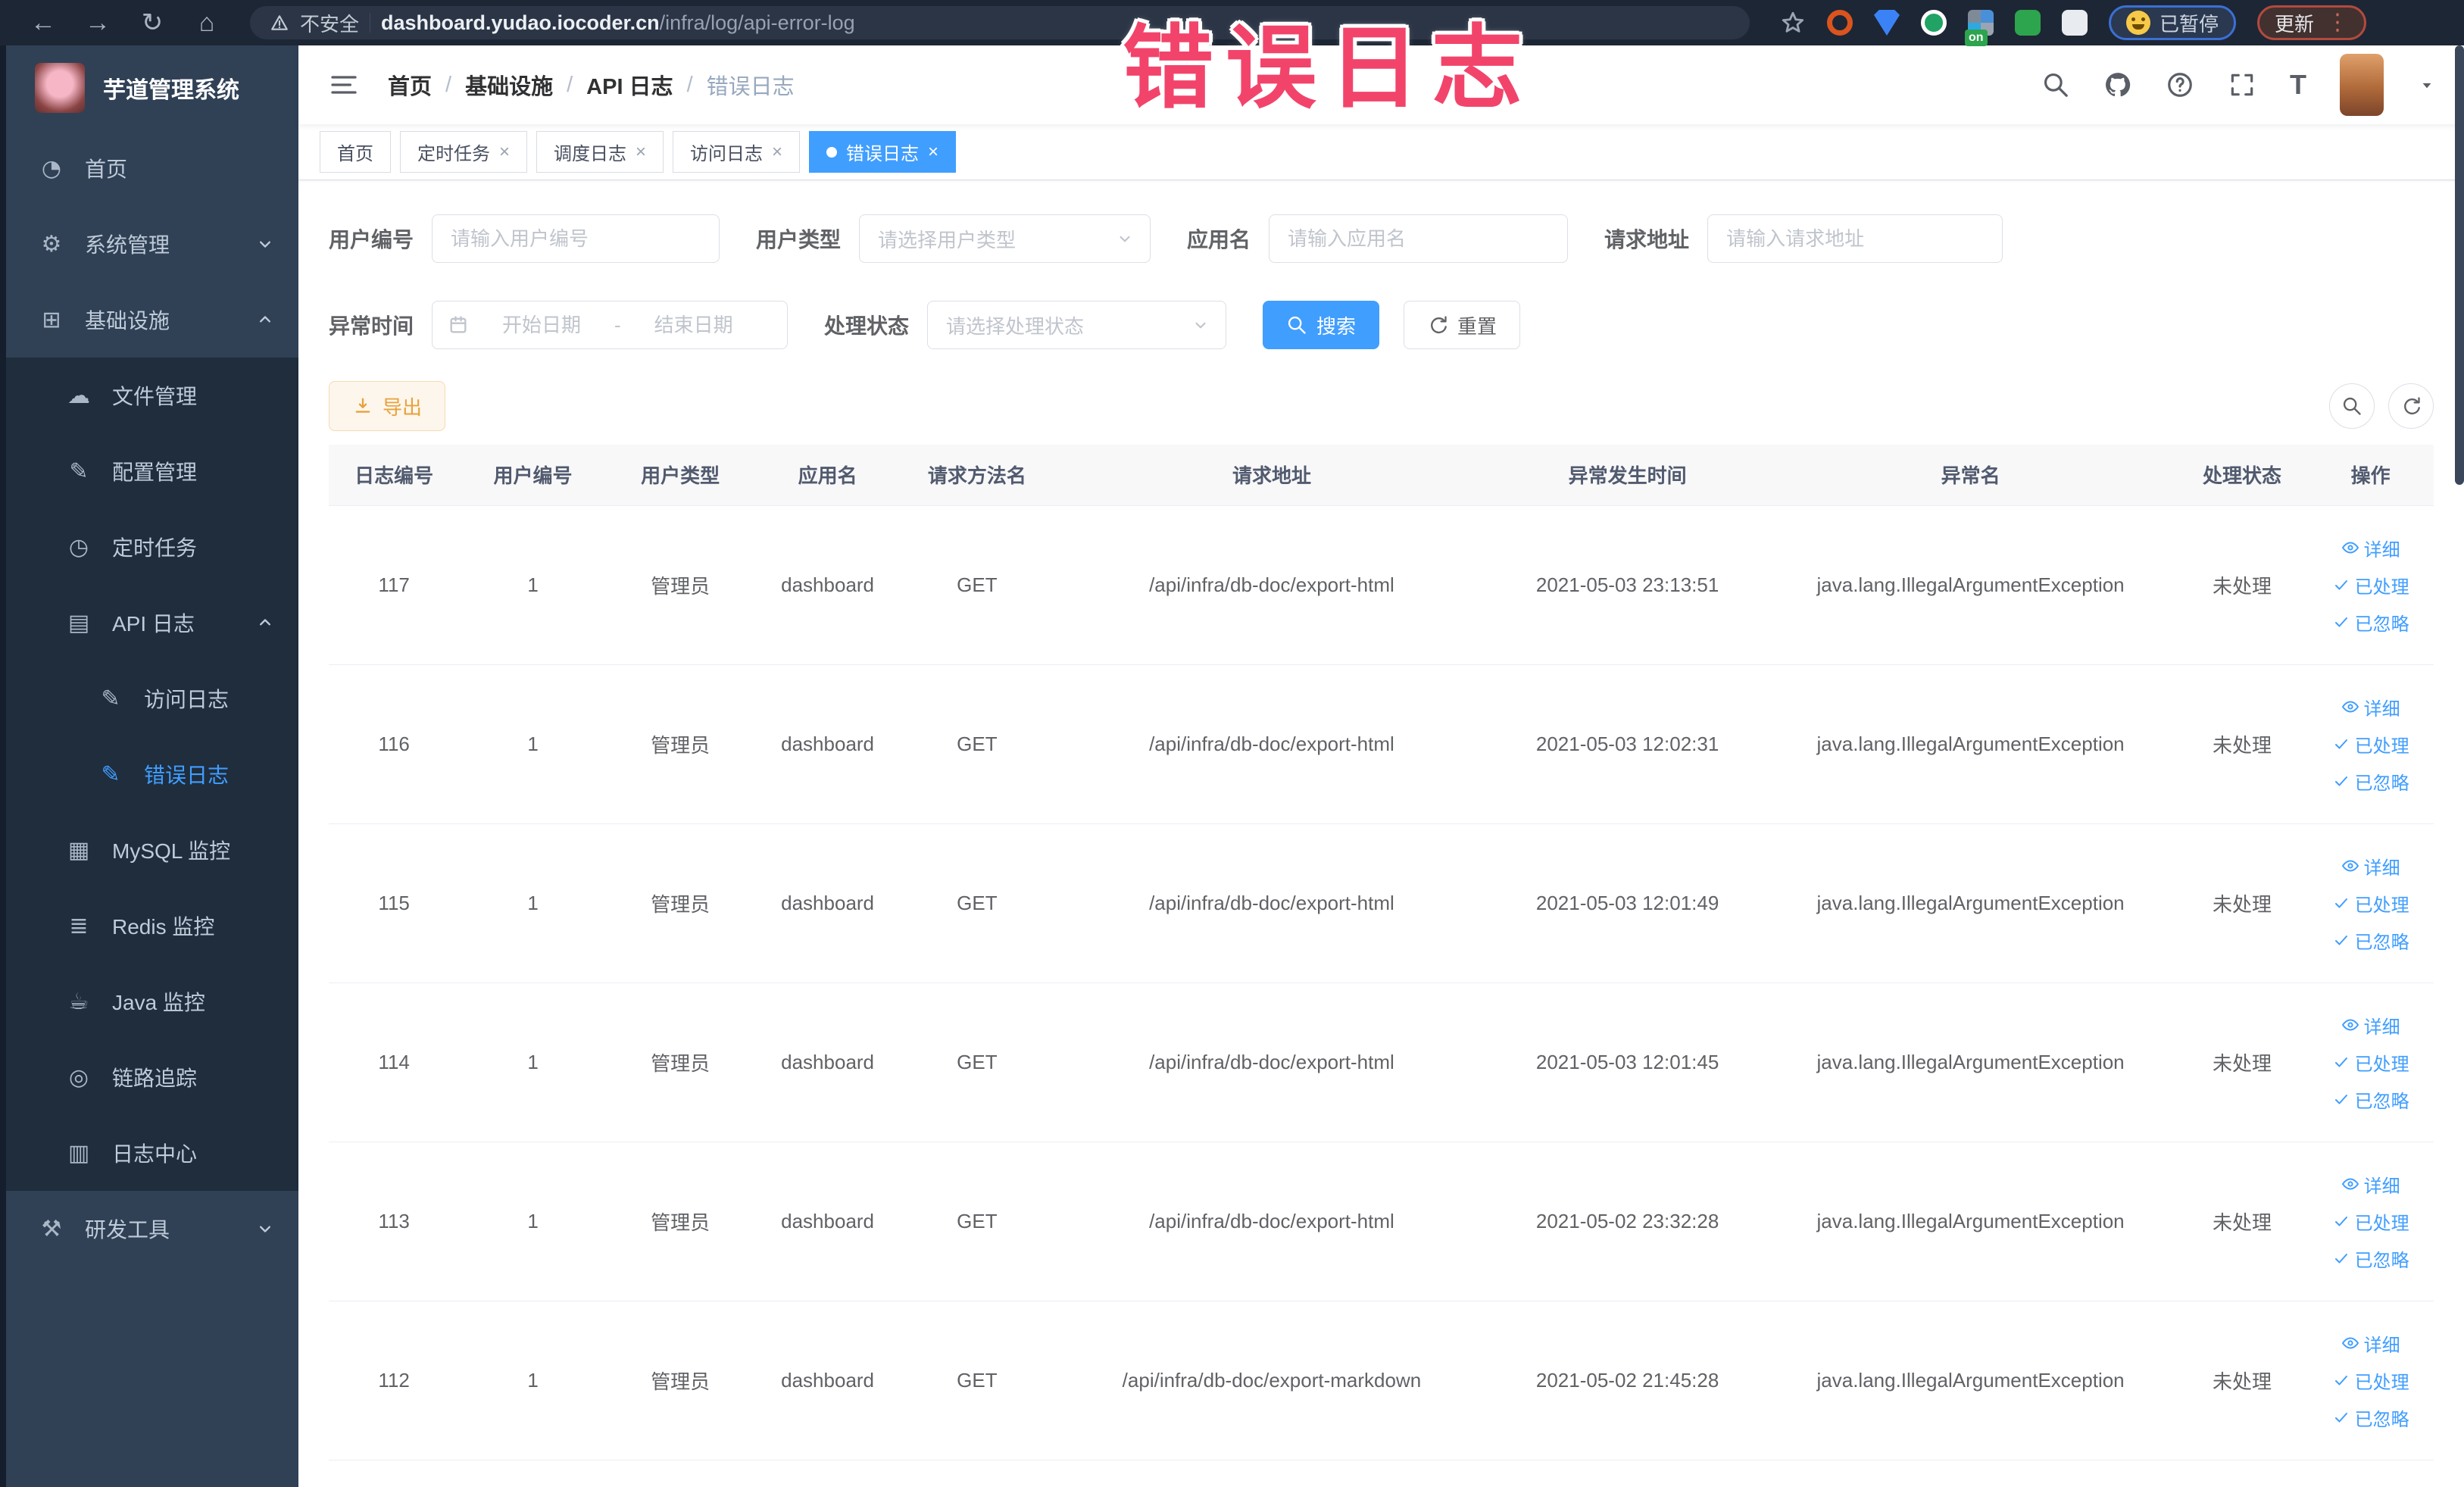 The image size is (2464, 1487). Describe the element at coordinates (78, 850) in the screenshot. I see `mysql-icon: ▦` at that location.